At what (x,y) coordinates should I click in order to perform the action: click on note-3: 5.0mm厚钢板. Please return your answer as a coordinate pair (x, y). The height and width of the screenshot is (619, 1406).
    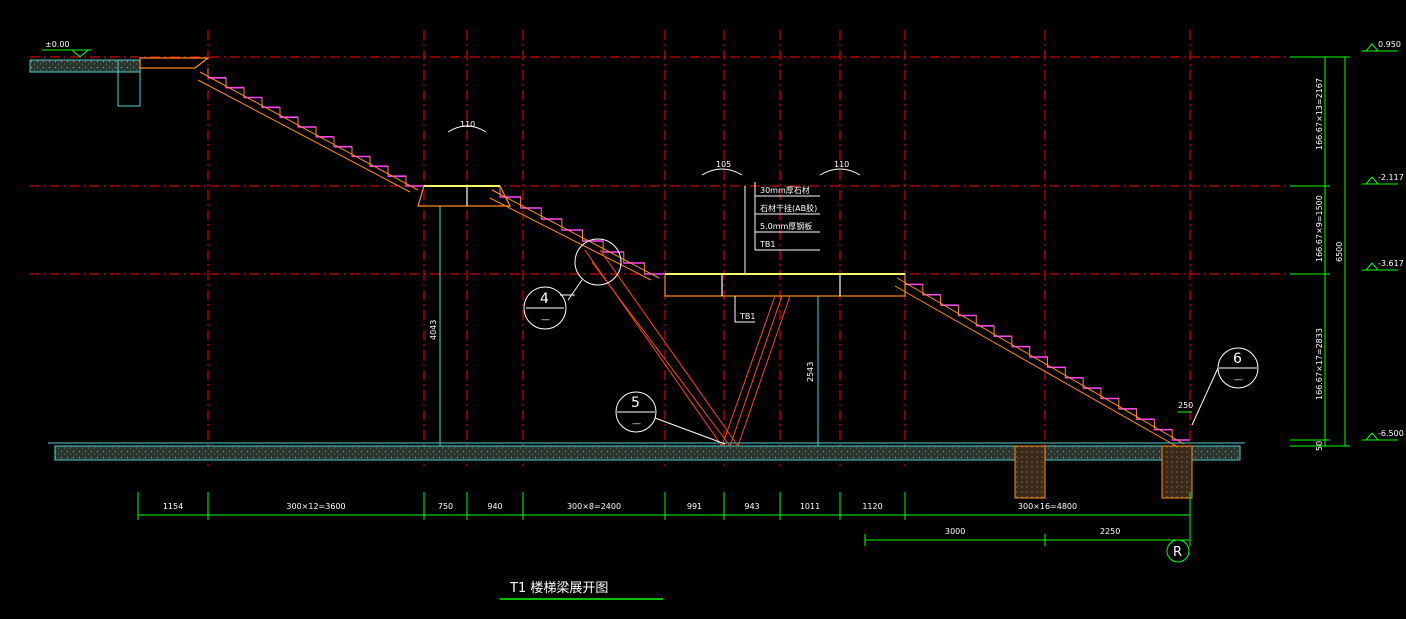
    Looking at the image, I should click on (786, 226).